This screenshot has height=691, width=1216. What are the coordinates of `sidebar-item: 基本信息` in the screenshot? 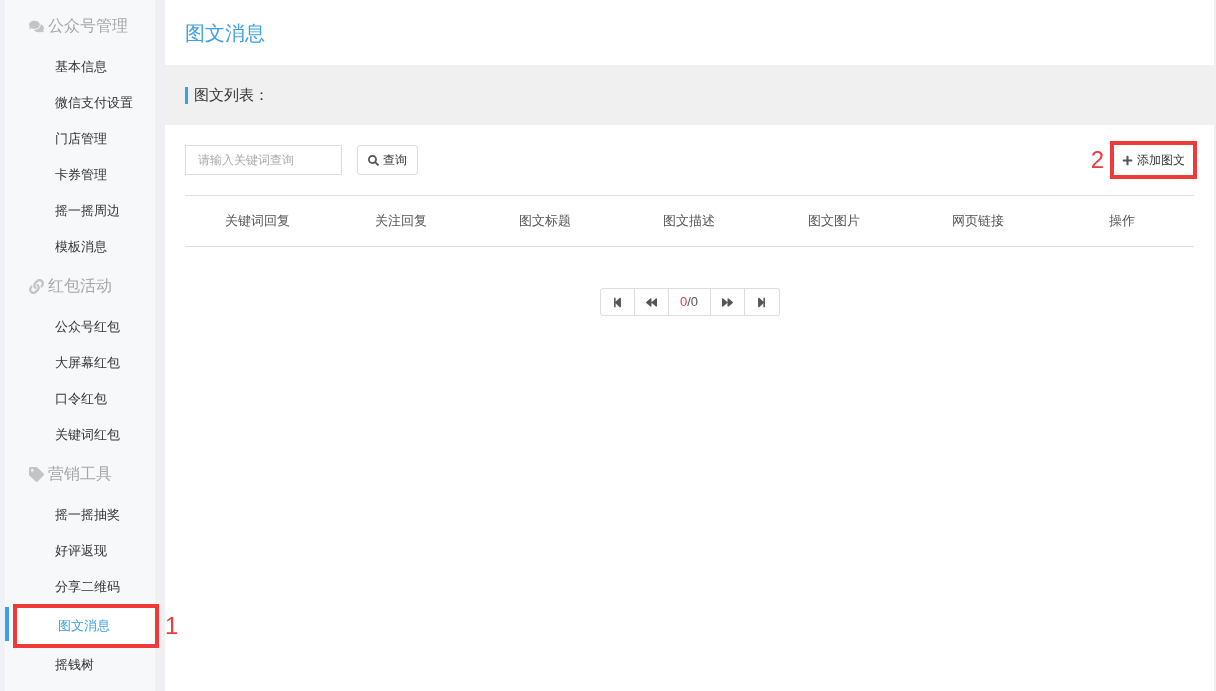 It's located at (56, 67).